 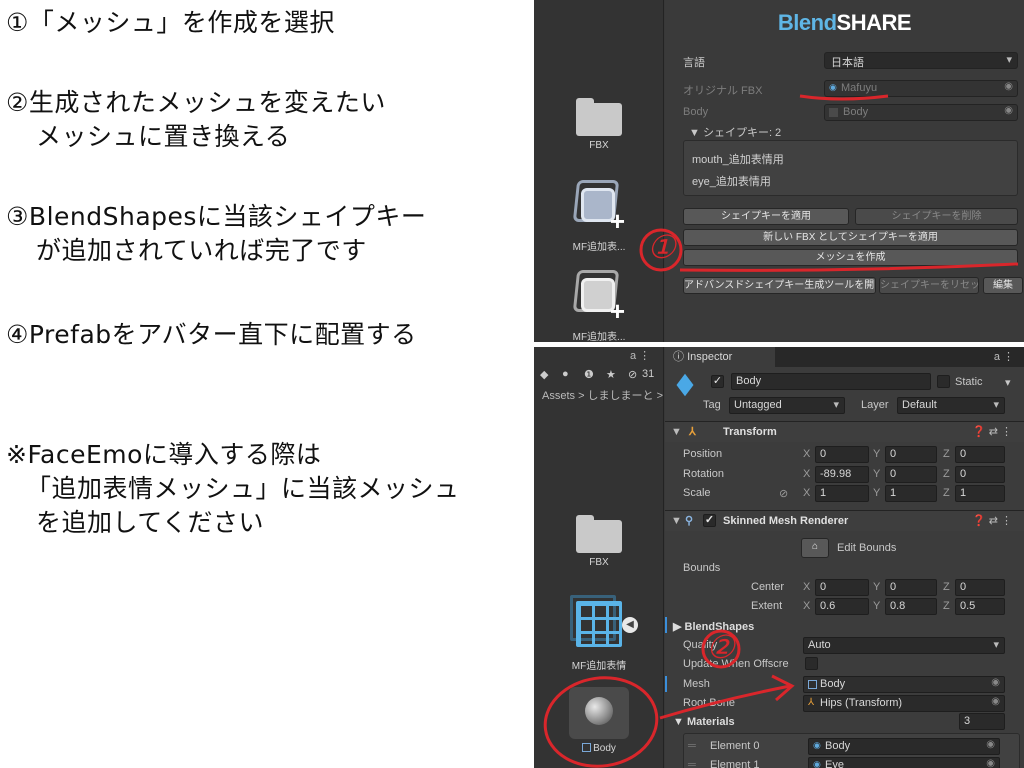 I want to click on expand-arrow-icon: ◀, so click(x=630, y=625).